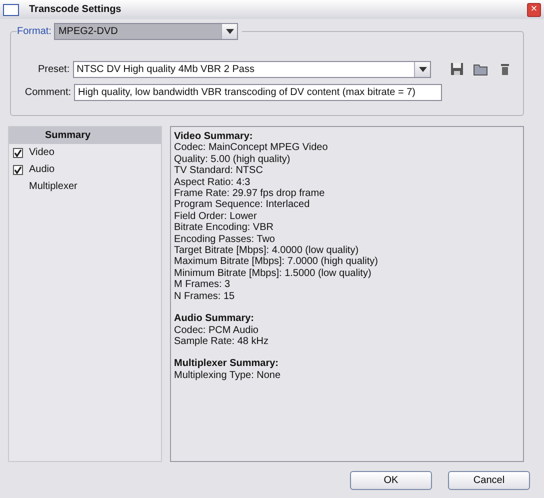 The width and height of the screenshot is (544, 498). What do you see at coordinates (233, 160) in the screenshot?
I see `summary-line: Quality: 5.00 (high quality)` at bounding box center [233, 160].